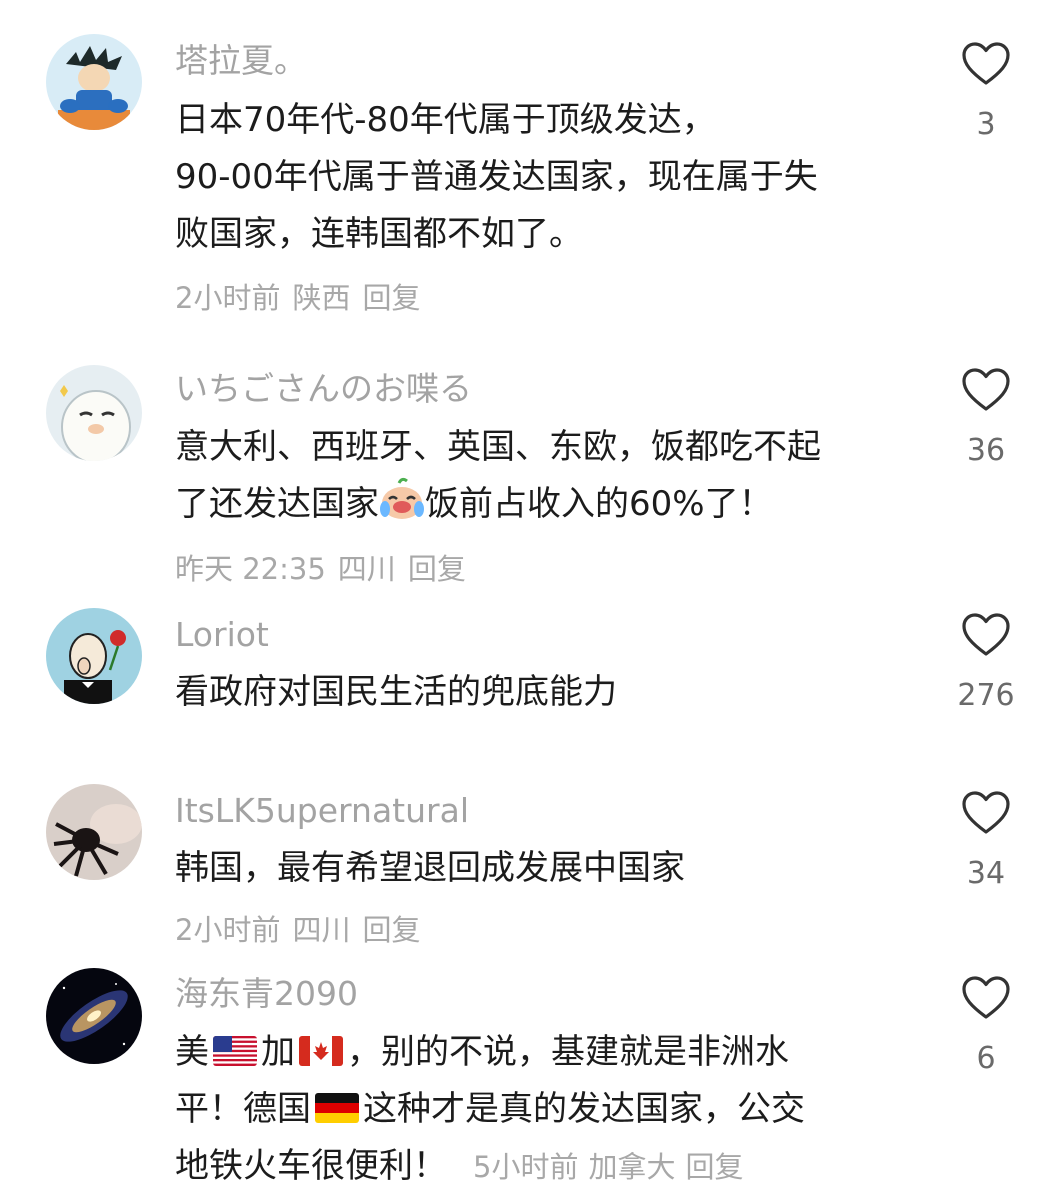 The image size is (1055, 1200). I want to click on comment-line: 了还发达国家 饭前占收入的60%了！, so click(545, 507).